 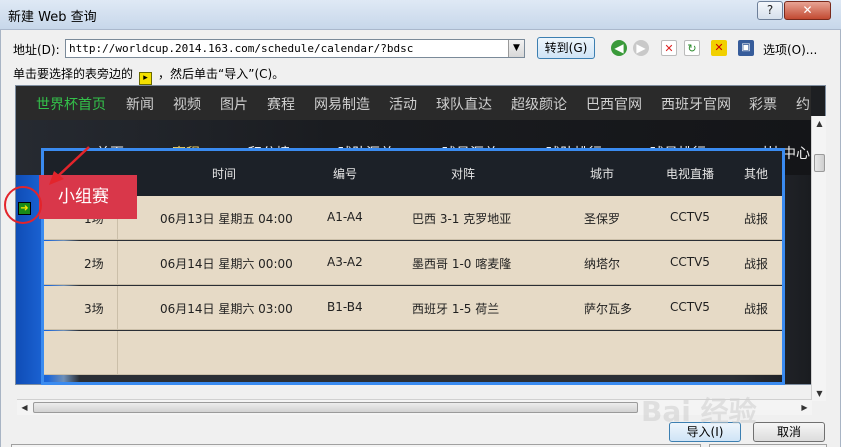 I want to click on cell-code: A3-A2, so click(x=345, y=262).